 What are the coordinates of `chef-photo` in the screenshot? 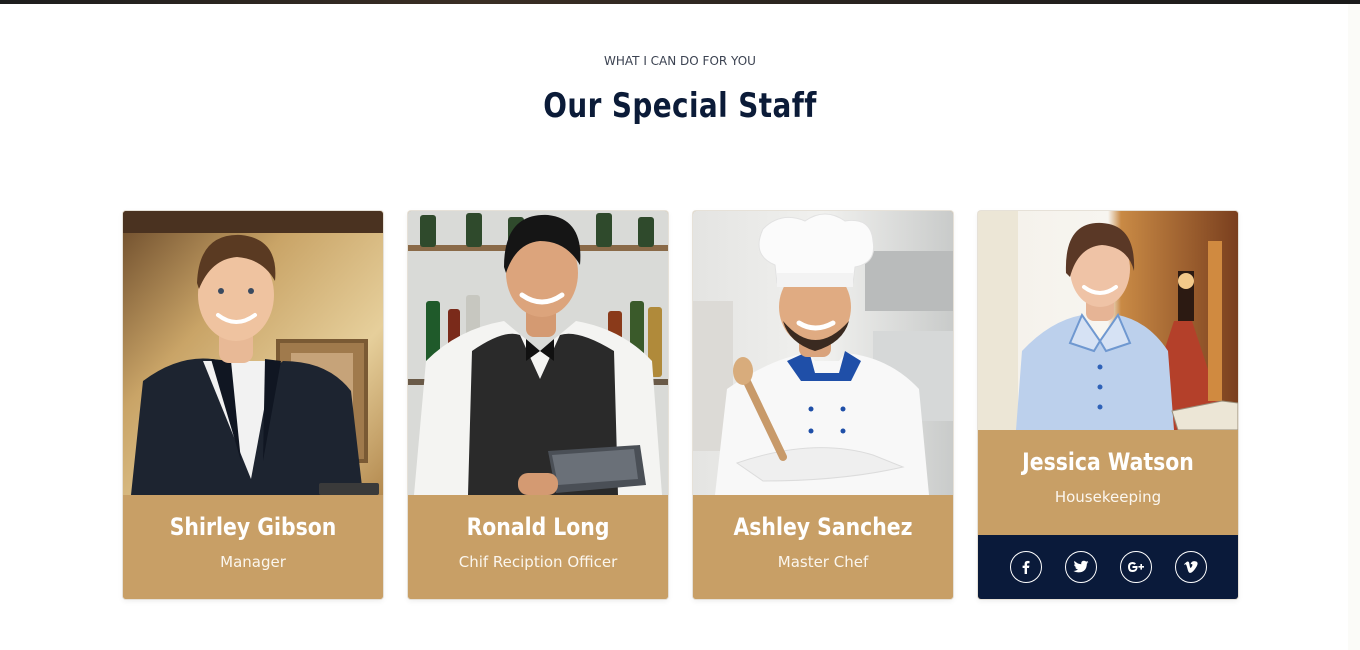 It's located at (823, 353).